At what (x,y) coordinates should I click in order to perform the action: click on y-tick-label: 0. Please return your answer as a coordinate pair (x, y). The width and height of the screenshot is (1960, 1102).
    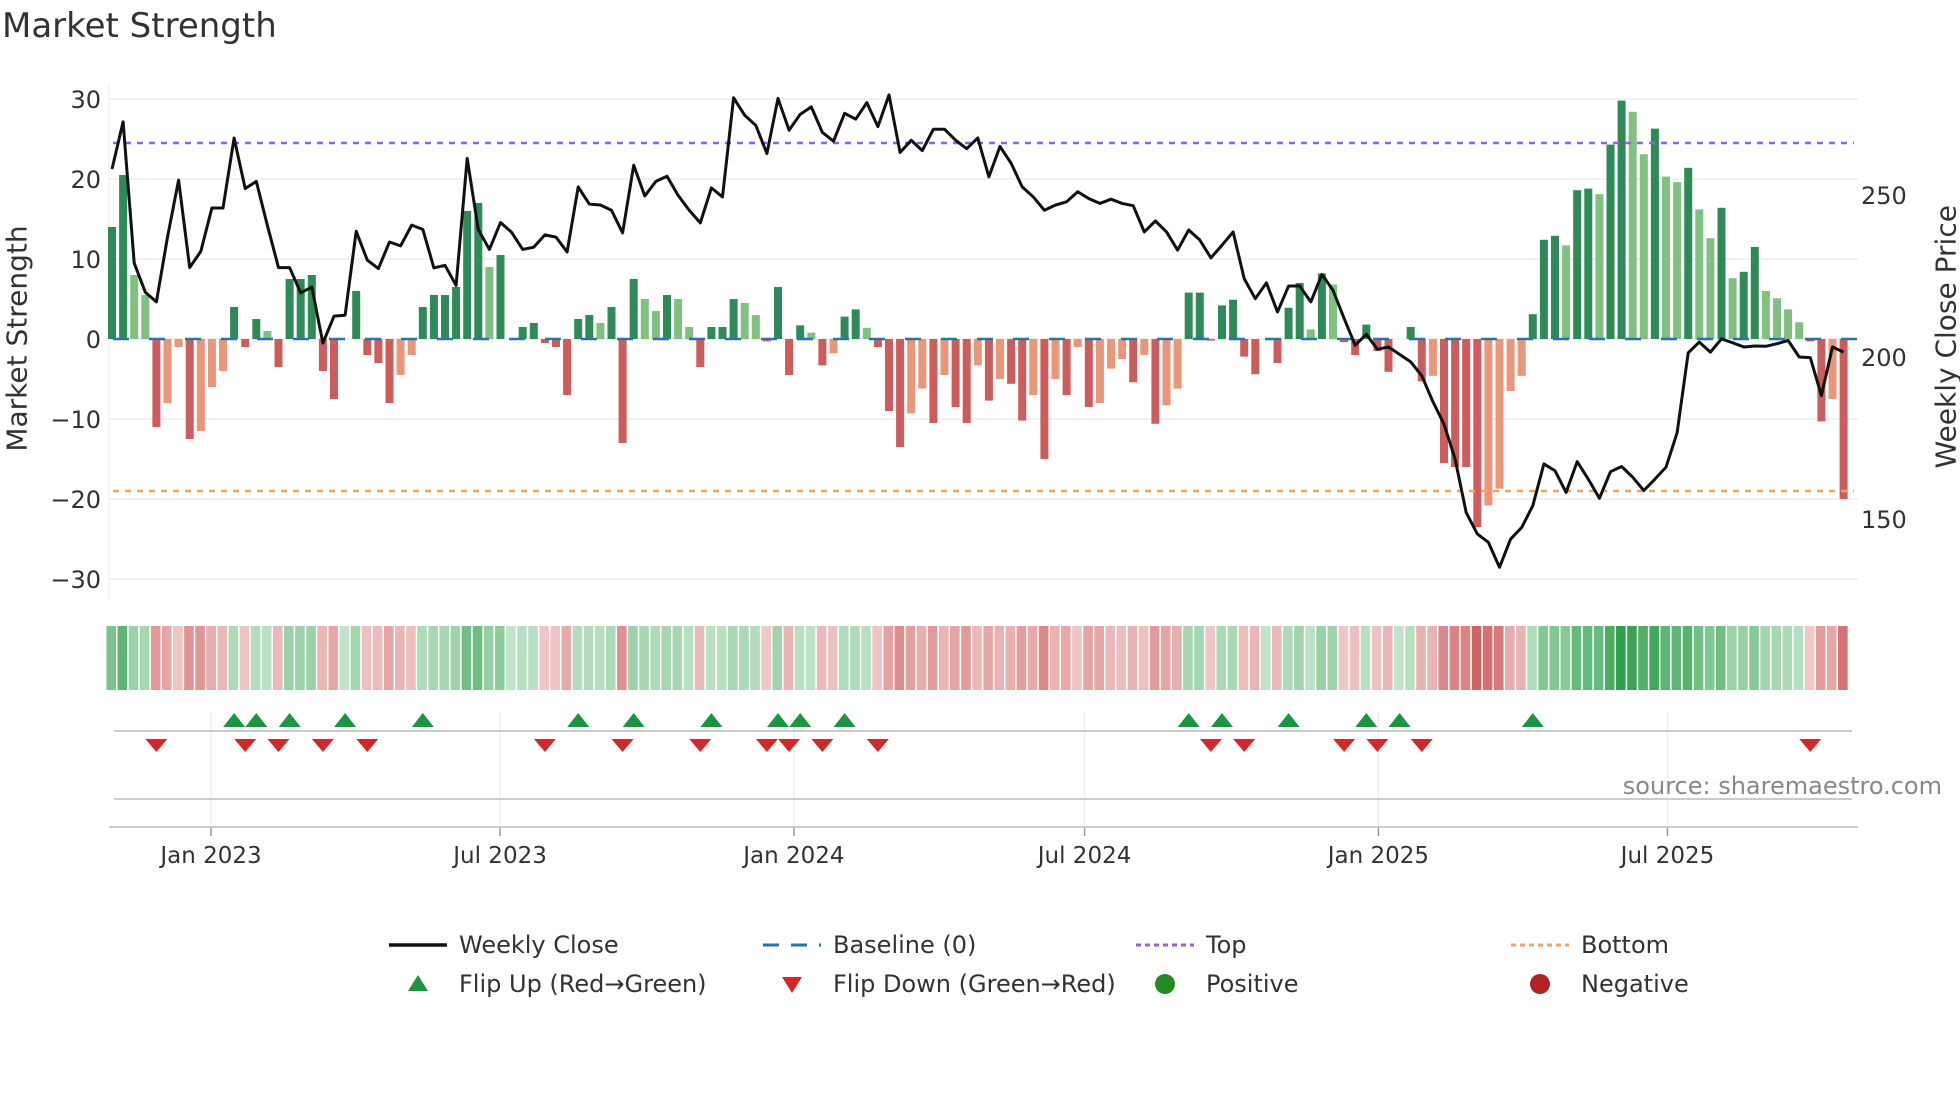
    Looking at the image, I should click on (93, 340).